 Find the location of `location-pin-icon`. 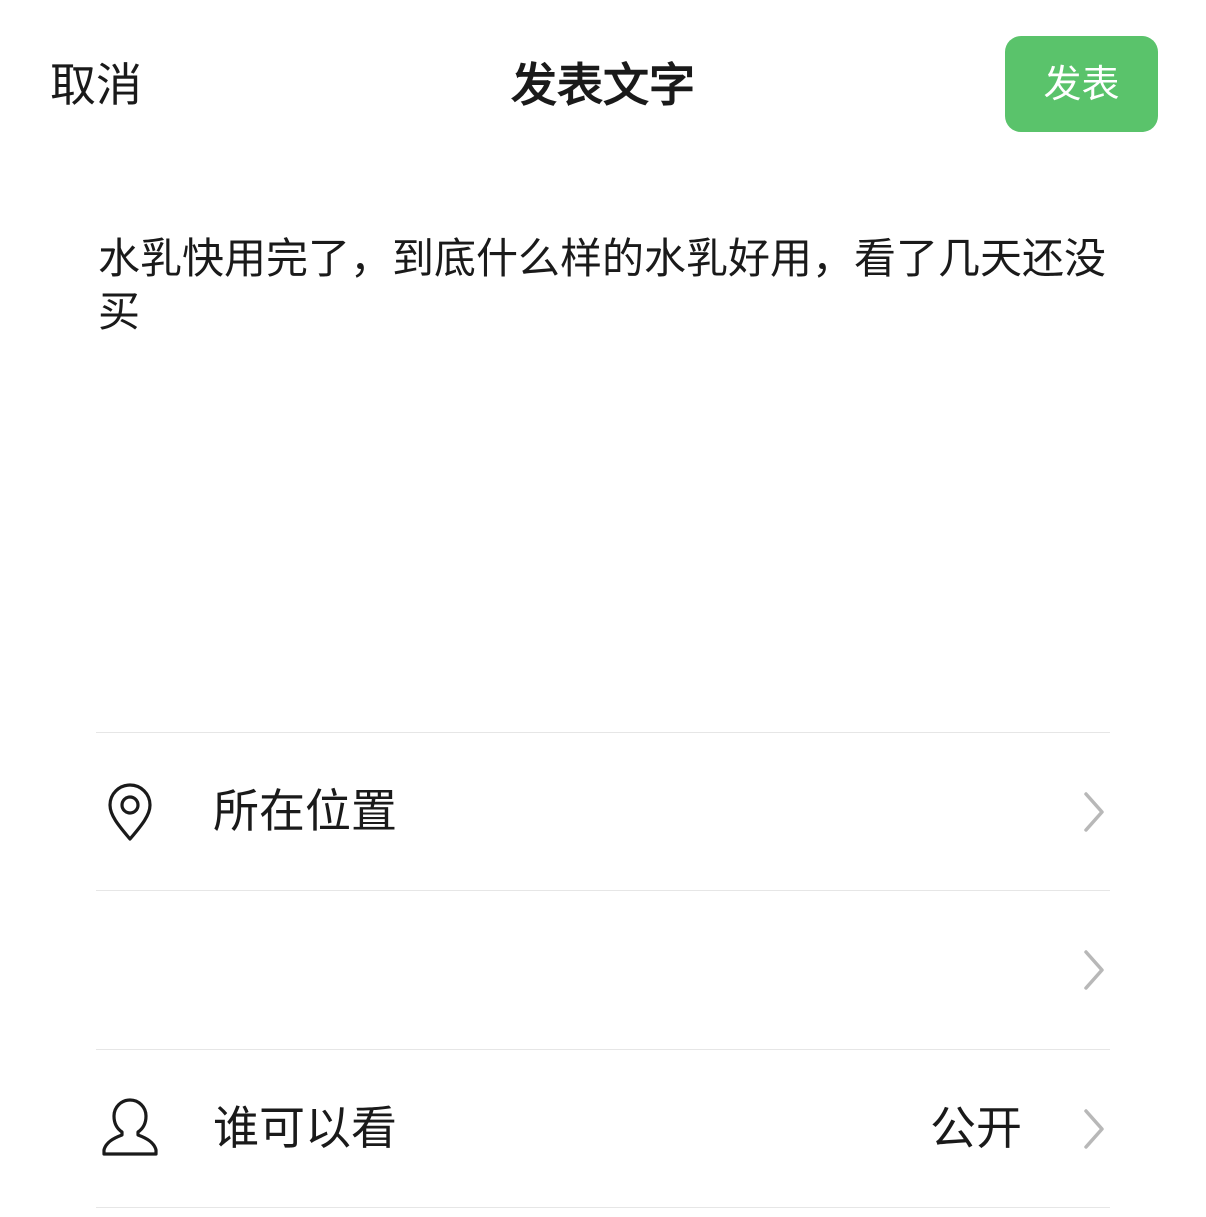

location-pin-icon is located at coordinates (130, 812).